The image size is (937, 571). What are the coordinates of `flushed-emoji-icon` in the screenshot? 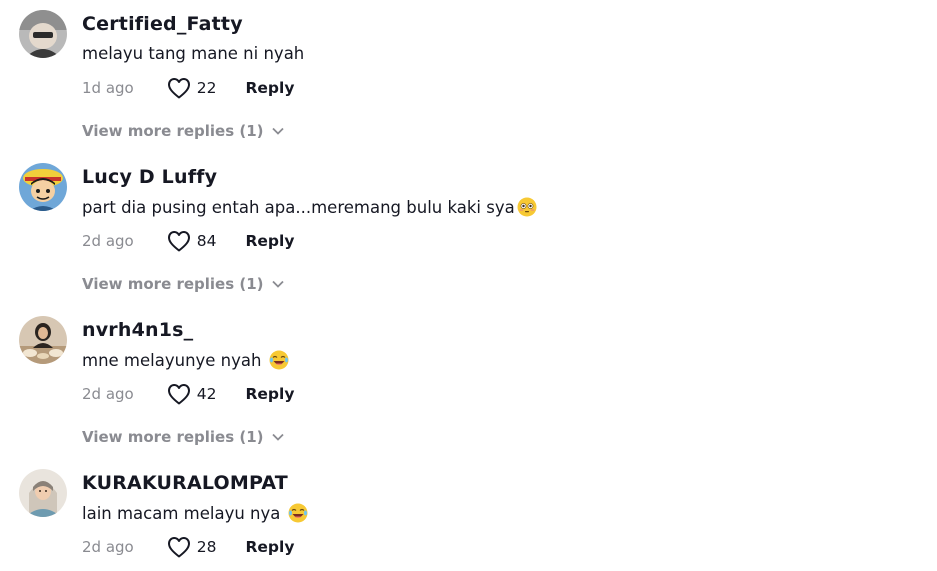 It's located at (527, 207).